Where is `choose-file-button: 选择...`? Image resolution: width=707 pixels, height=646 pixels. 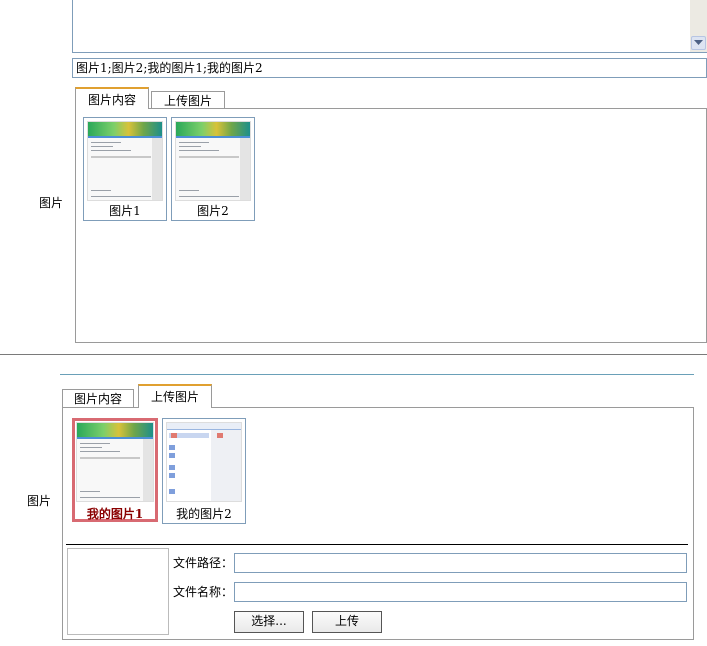 choose-file-button: 选择... is located at coordinates (269, 622).